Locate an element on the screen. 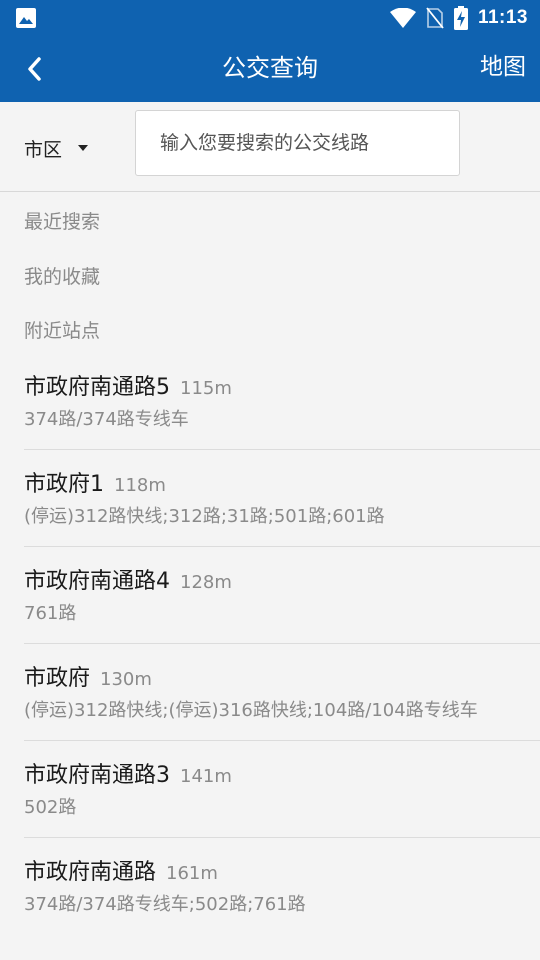  back-button is located at coordinates (34, 69).